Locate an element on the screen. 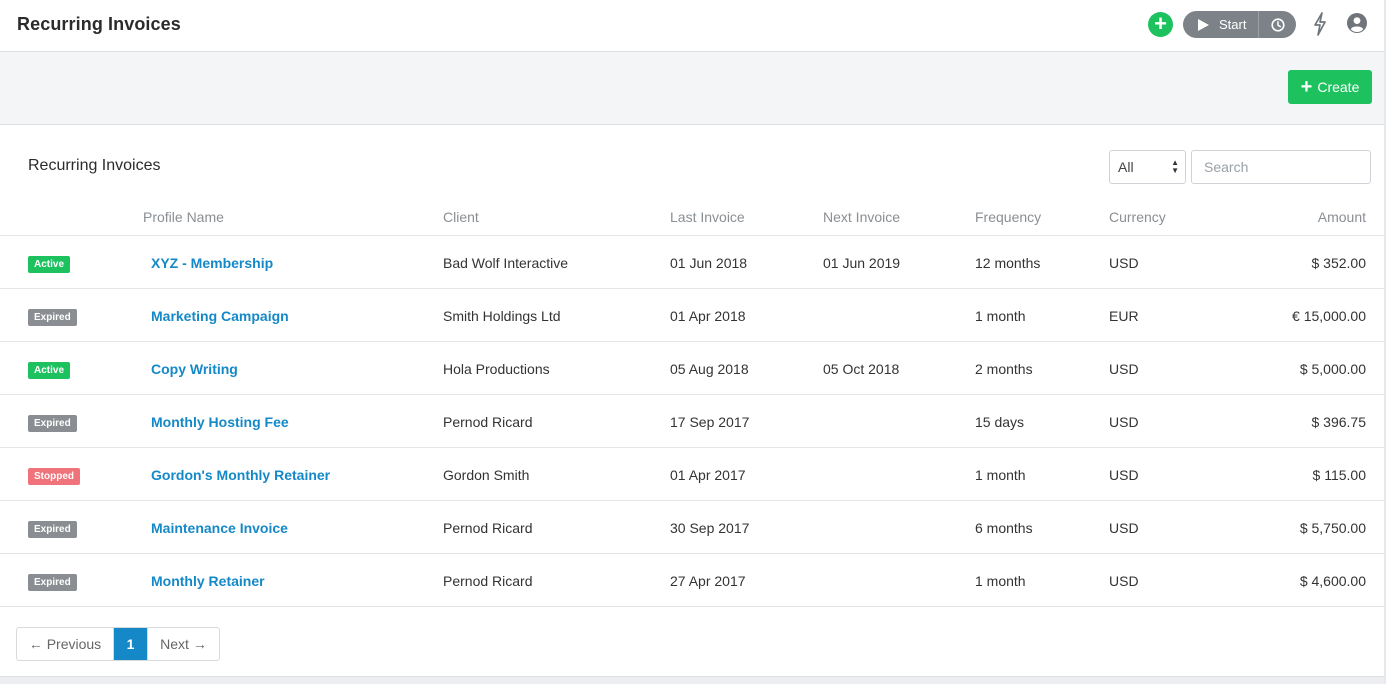  next-invoice-cell: 05 Oct 2018 is located at coordinates (861, 369).